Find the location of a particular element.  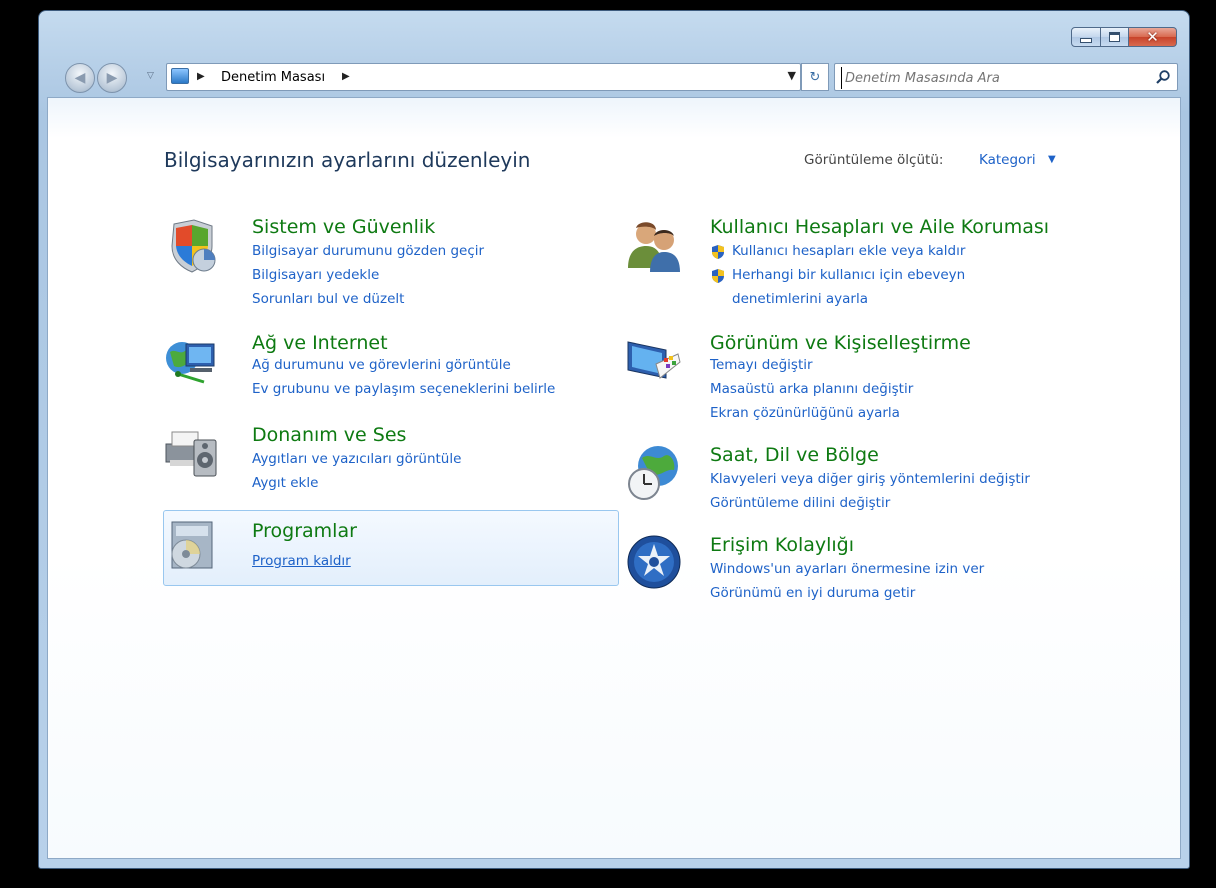

accessibility-icon is located at coordinates (654, 562).